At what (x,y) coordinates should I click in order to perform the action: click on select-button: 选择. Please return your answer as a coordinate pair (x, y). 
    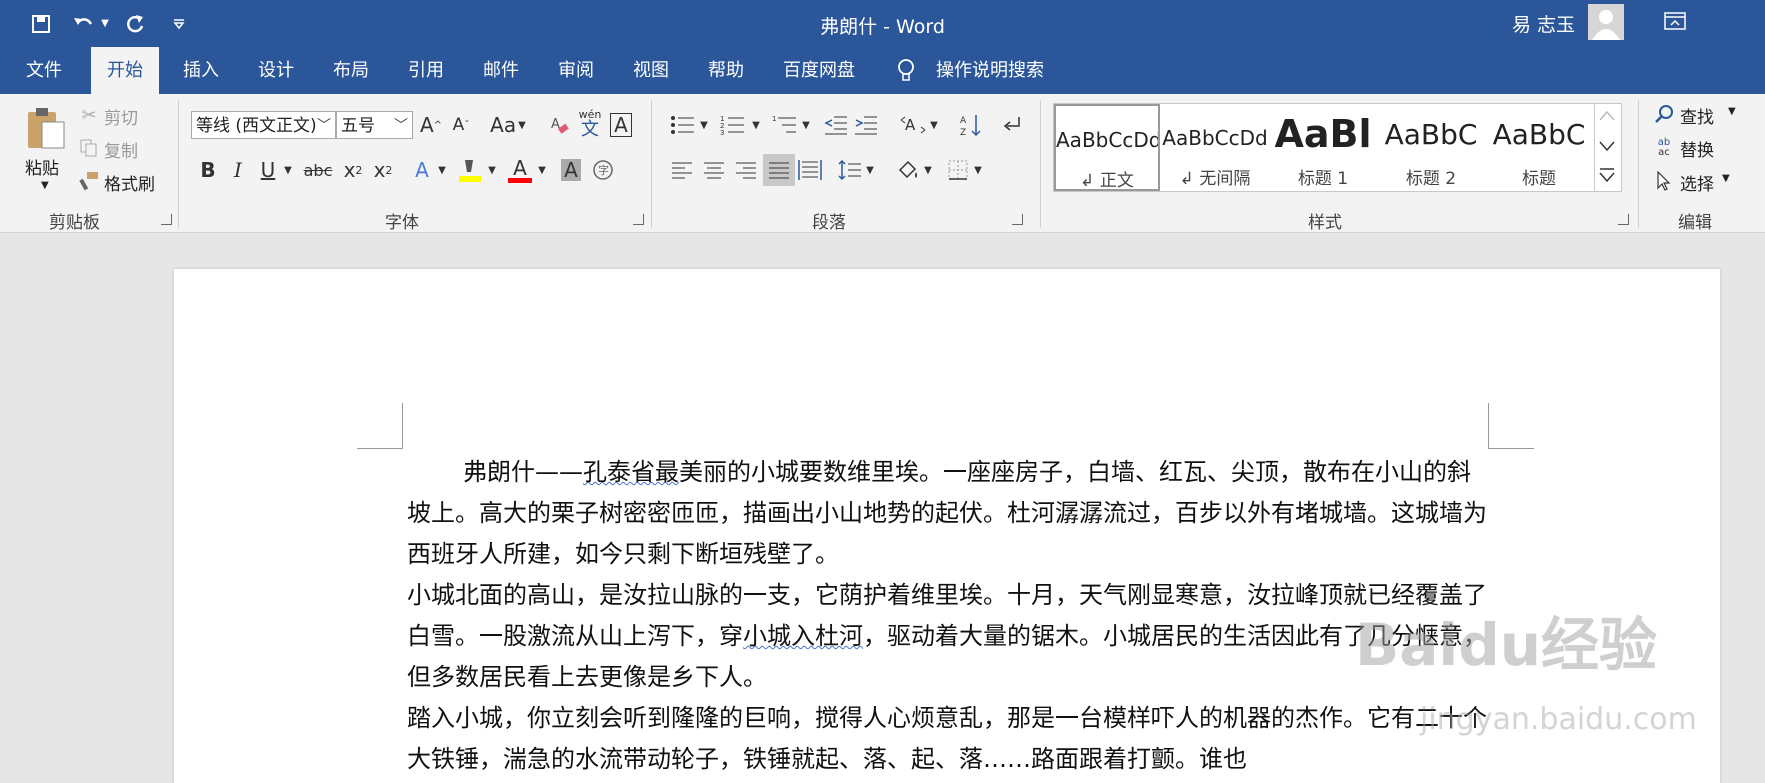
    Looking at the image, I should click on (1697, 182).